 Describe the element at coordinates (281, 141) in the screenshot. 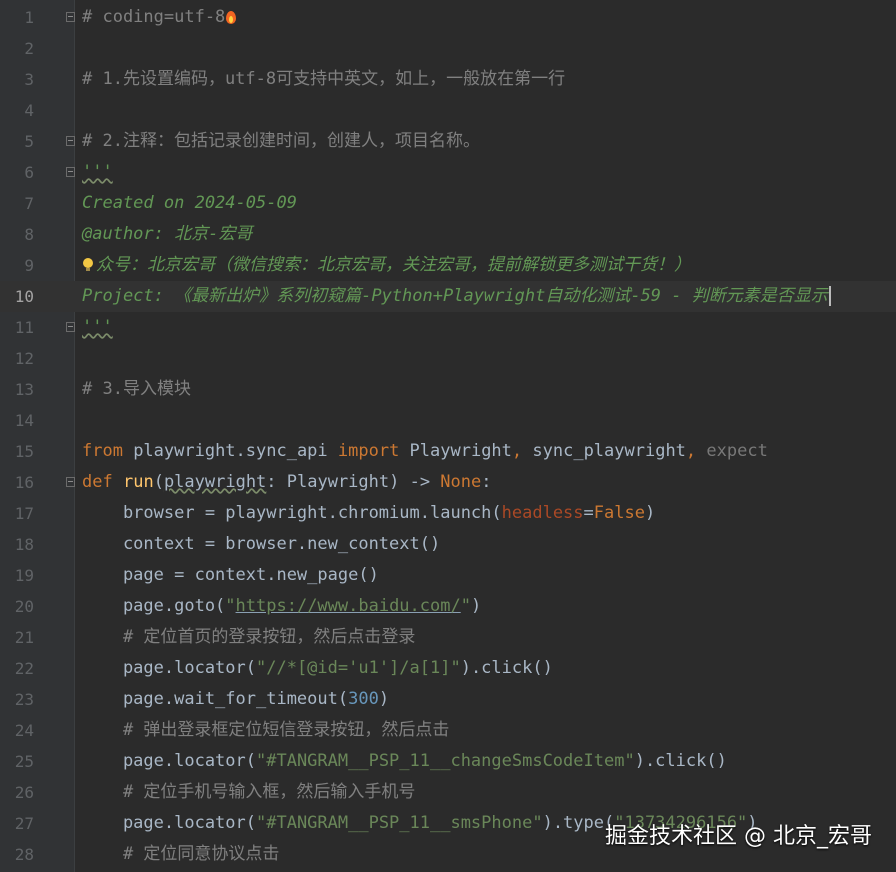

I see `comment-text: # 2.注释：包括记录创建时间，创建人，项目名称。` at that location.